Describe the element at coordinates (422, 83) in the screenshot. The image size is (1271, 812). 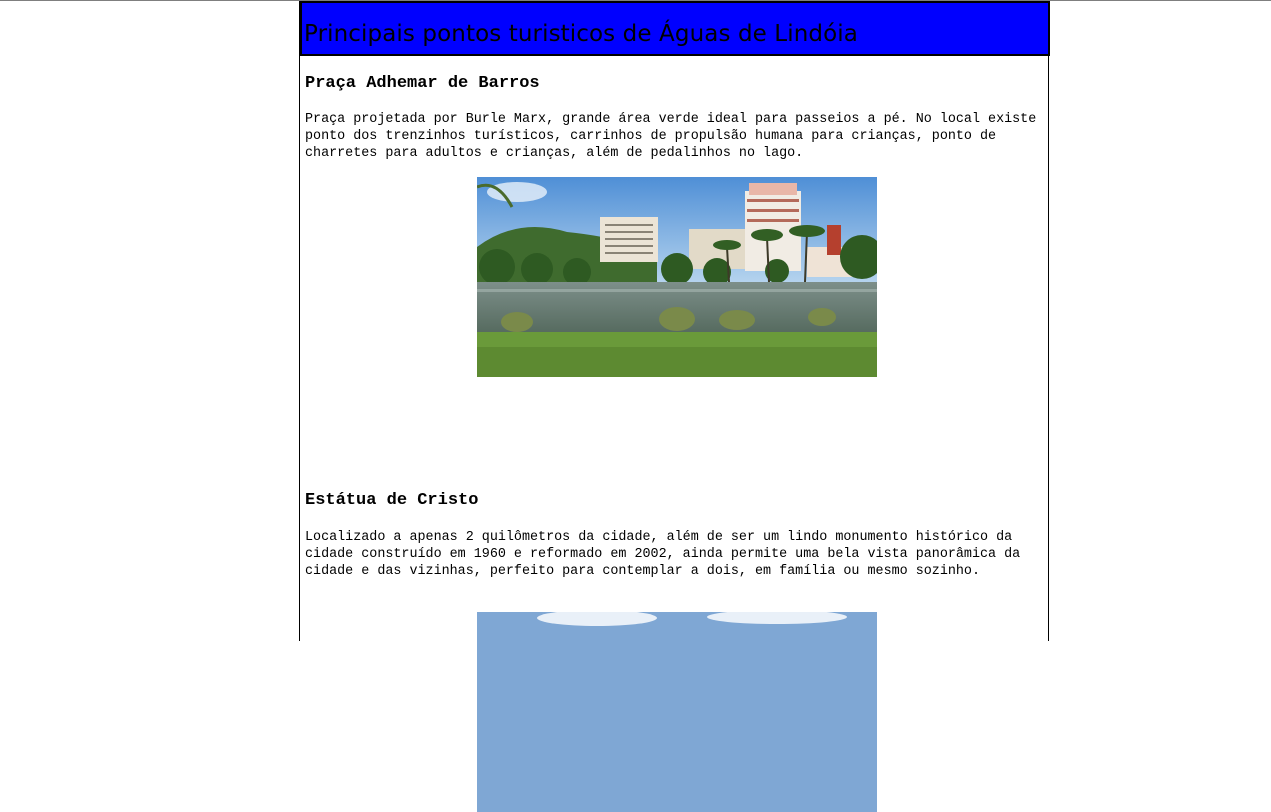
I see `section-title-praca: Praça Adhemar de Barros` at that location.